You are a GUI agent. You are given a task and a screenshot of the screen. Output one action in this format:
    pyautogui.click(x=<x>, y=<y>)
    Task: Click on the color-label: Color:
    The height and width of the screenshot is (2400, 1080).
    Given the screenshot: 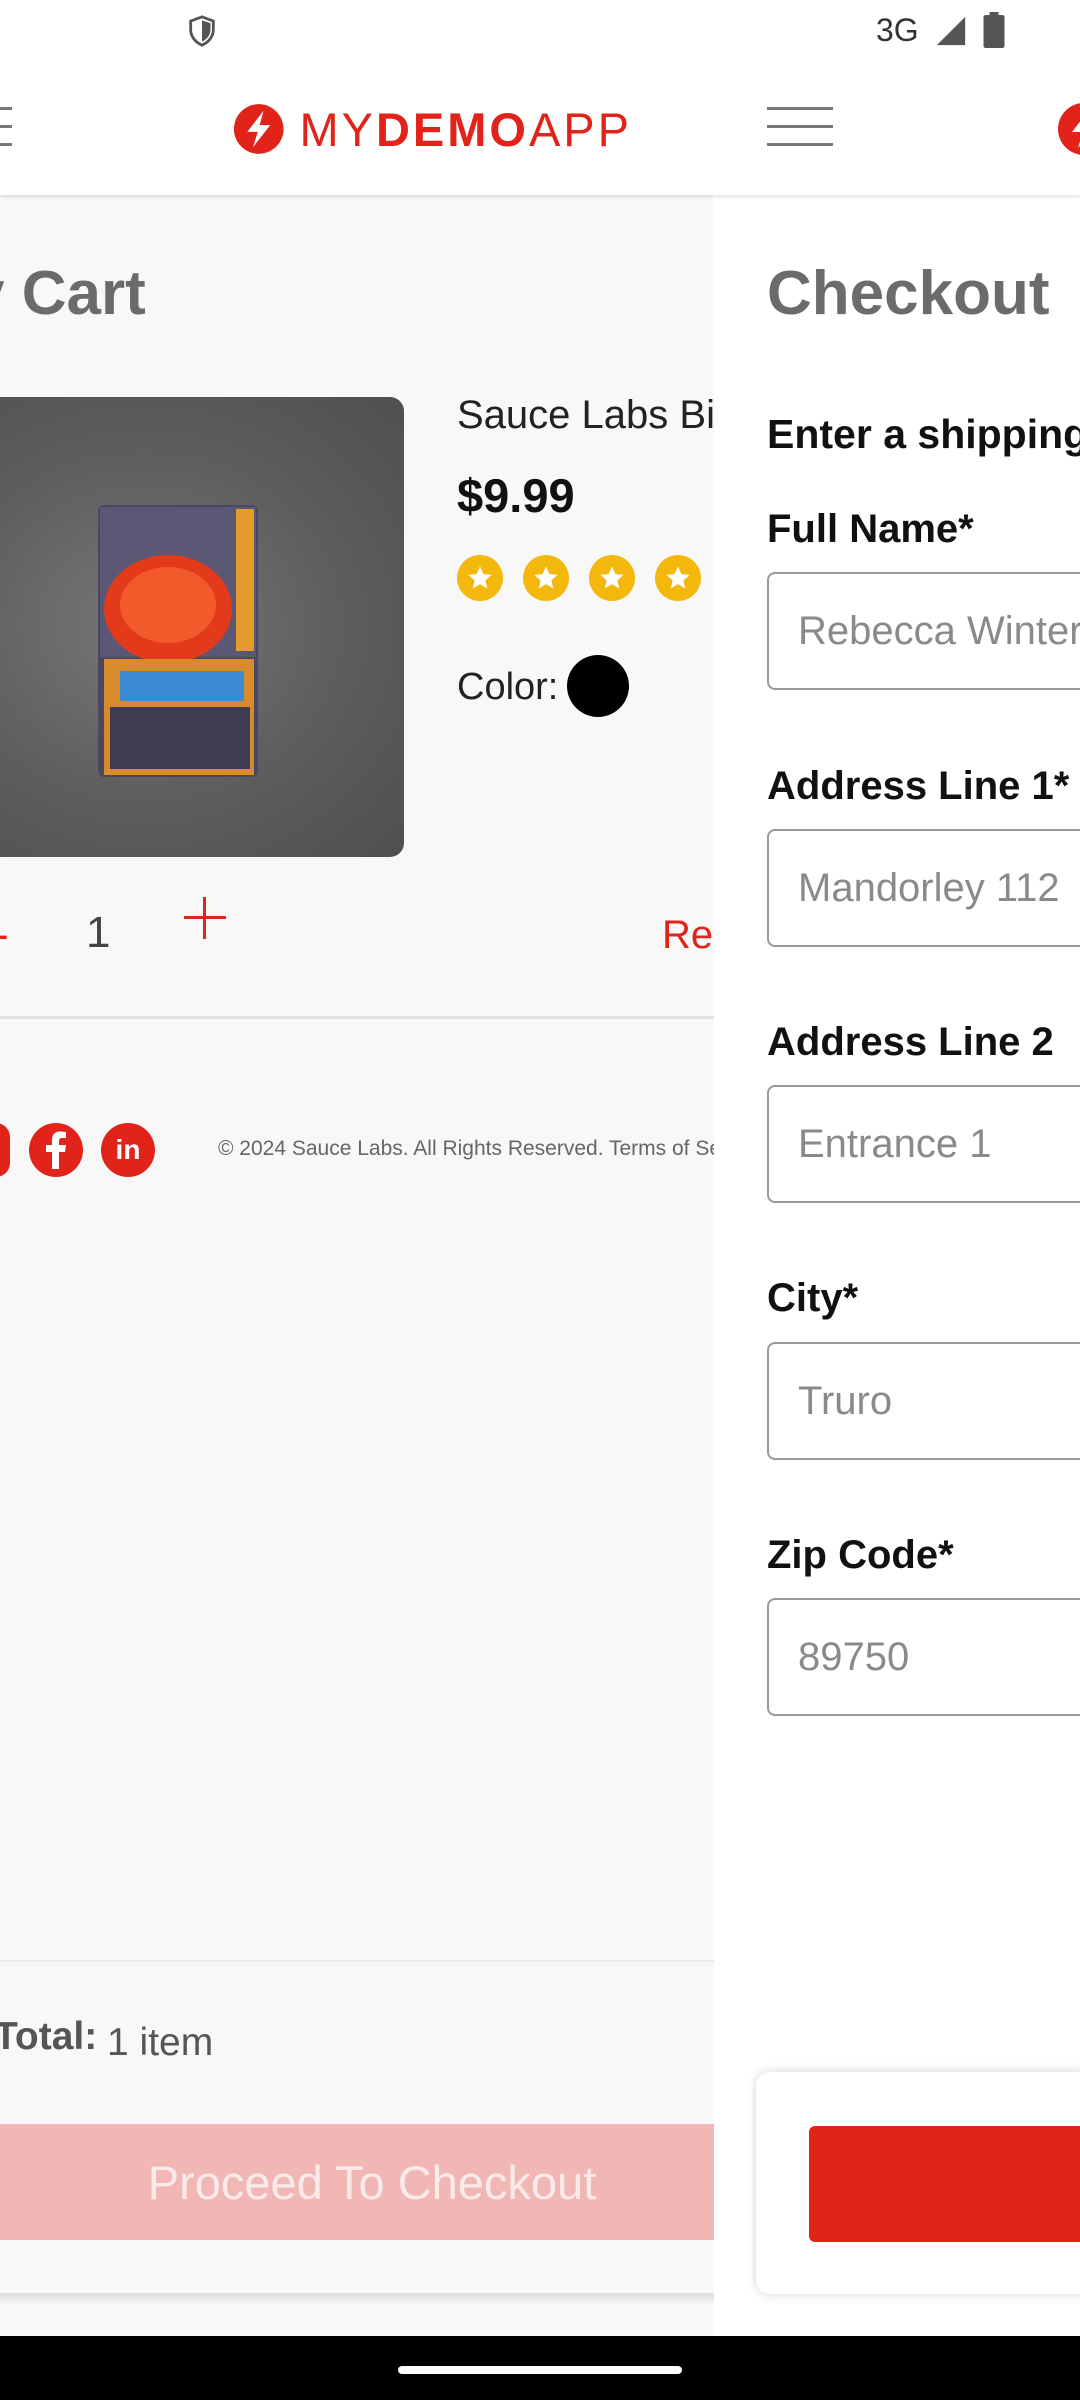 What is the action you would take?
    pyautogui.click(x=508, y=687)
    